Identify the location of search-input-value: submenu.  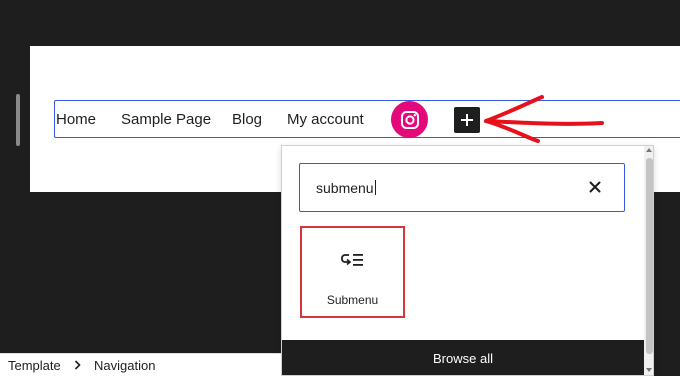
(345, 188).